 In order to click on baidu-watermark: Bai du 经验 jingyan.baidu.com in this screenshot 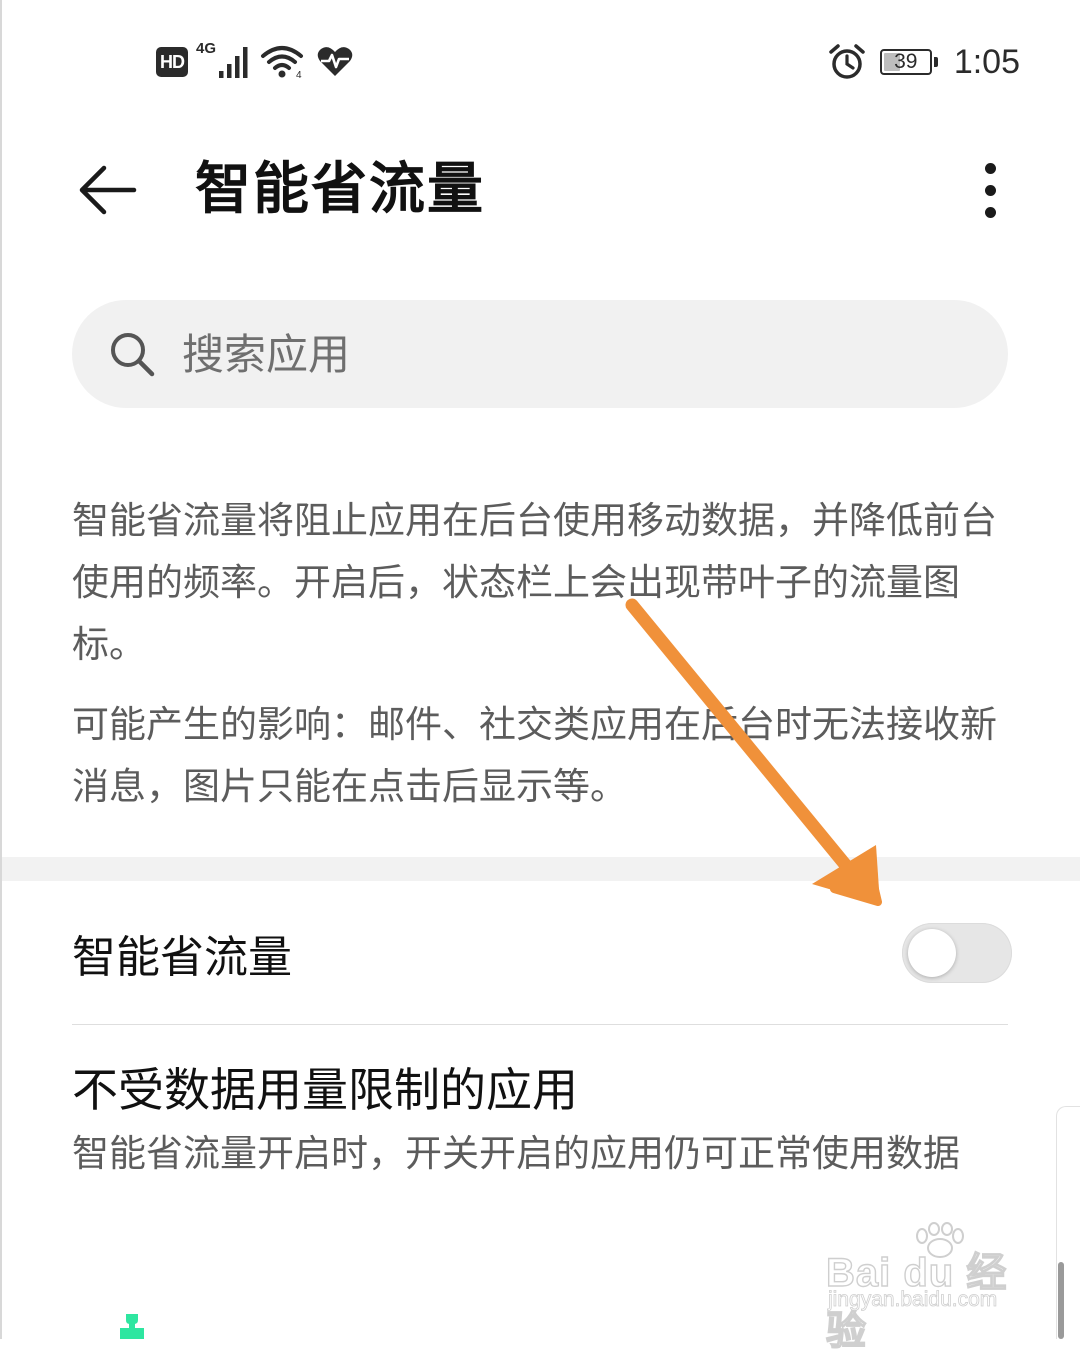, I will do `click(925, 1288)`.